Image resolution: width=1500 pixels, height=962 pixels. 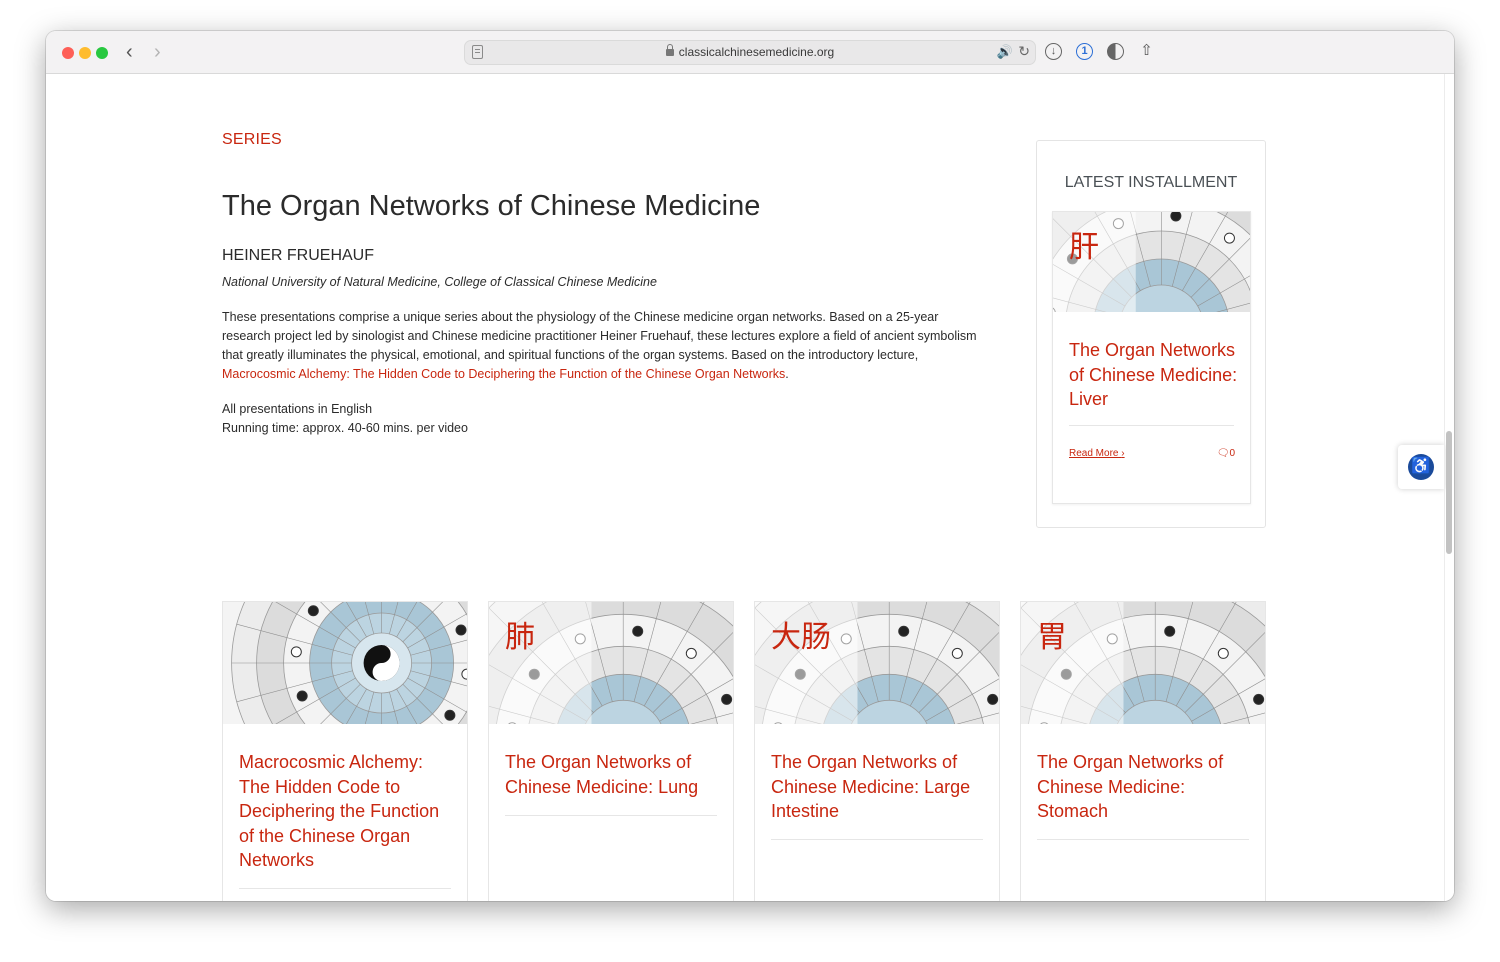 I want to click on scrollbar-thumb, so click(x=1449, y=492).